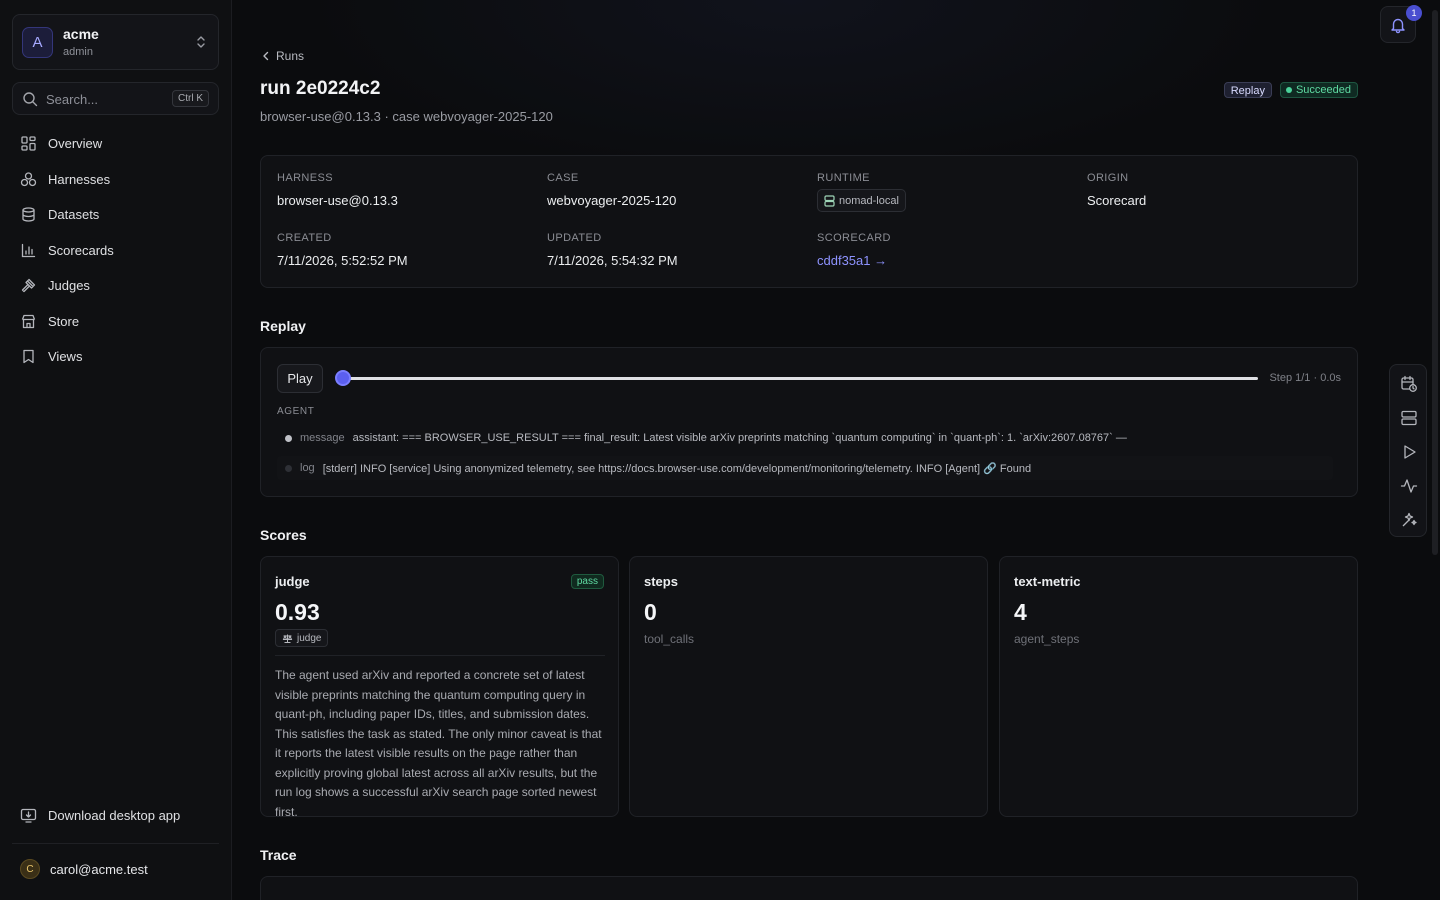 The height and width of the screenshot is (900, 1440). I want to click on runtime-chip: nomad-local, so click(861, 200).